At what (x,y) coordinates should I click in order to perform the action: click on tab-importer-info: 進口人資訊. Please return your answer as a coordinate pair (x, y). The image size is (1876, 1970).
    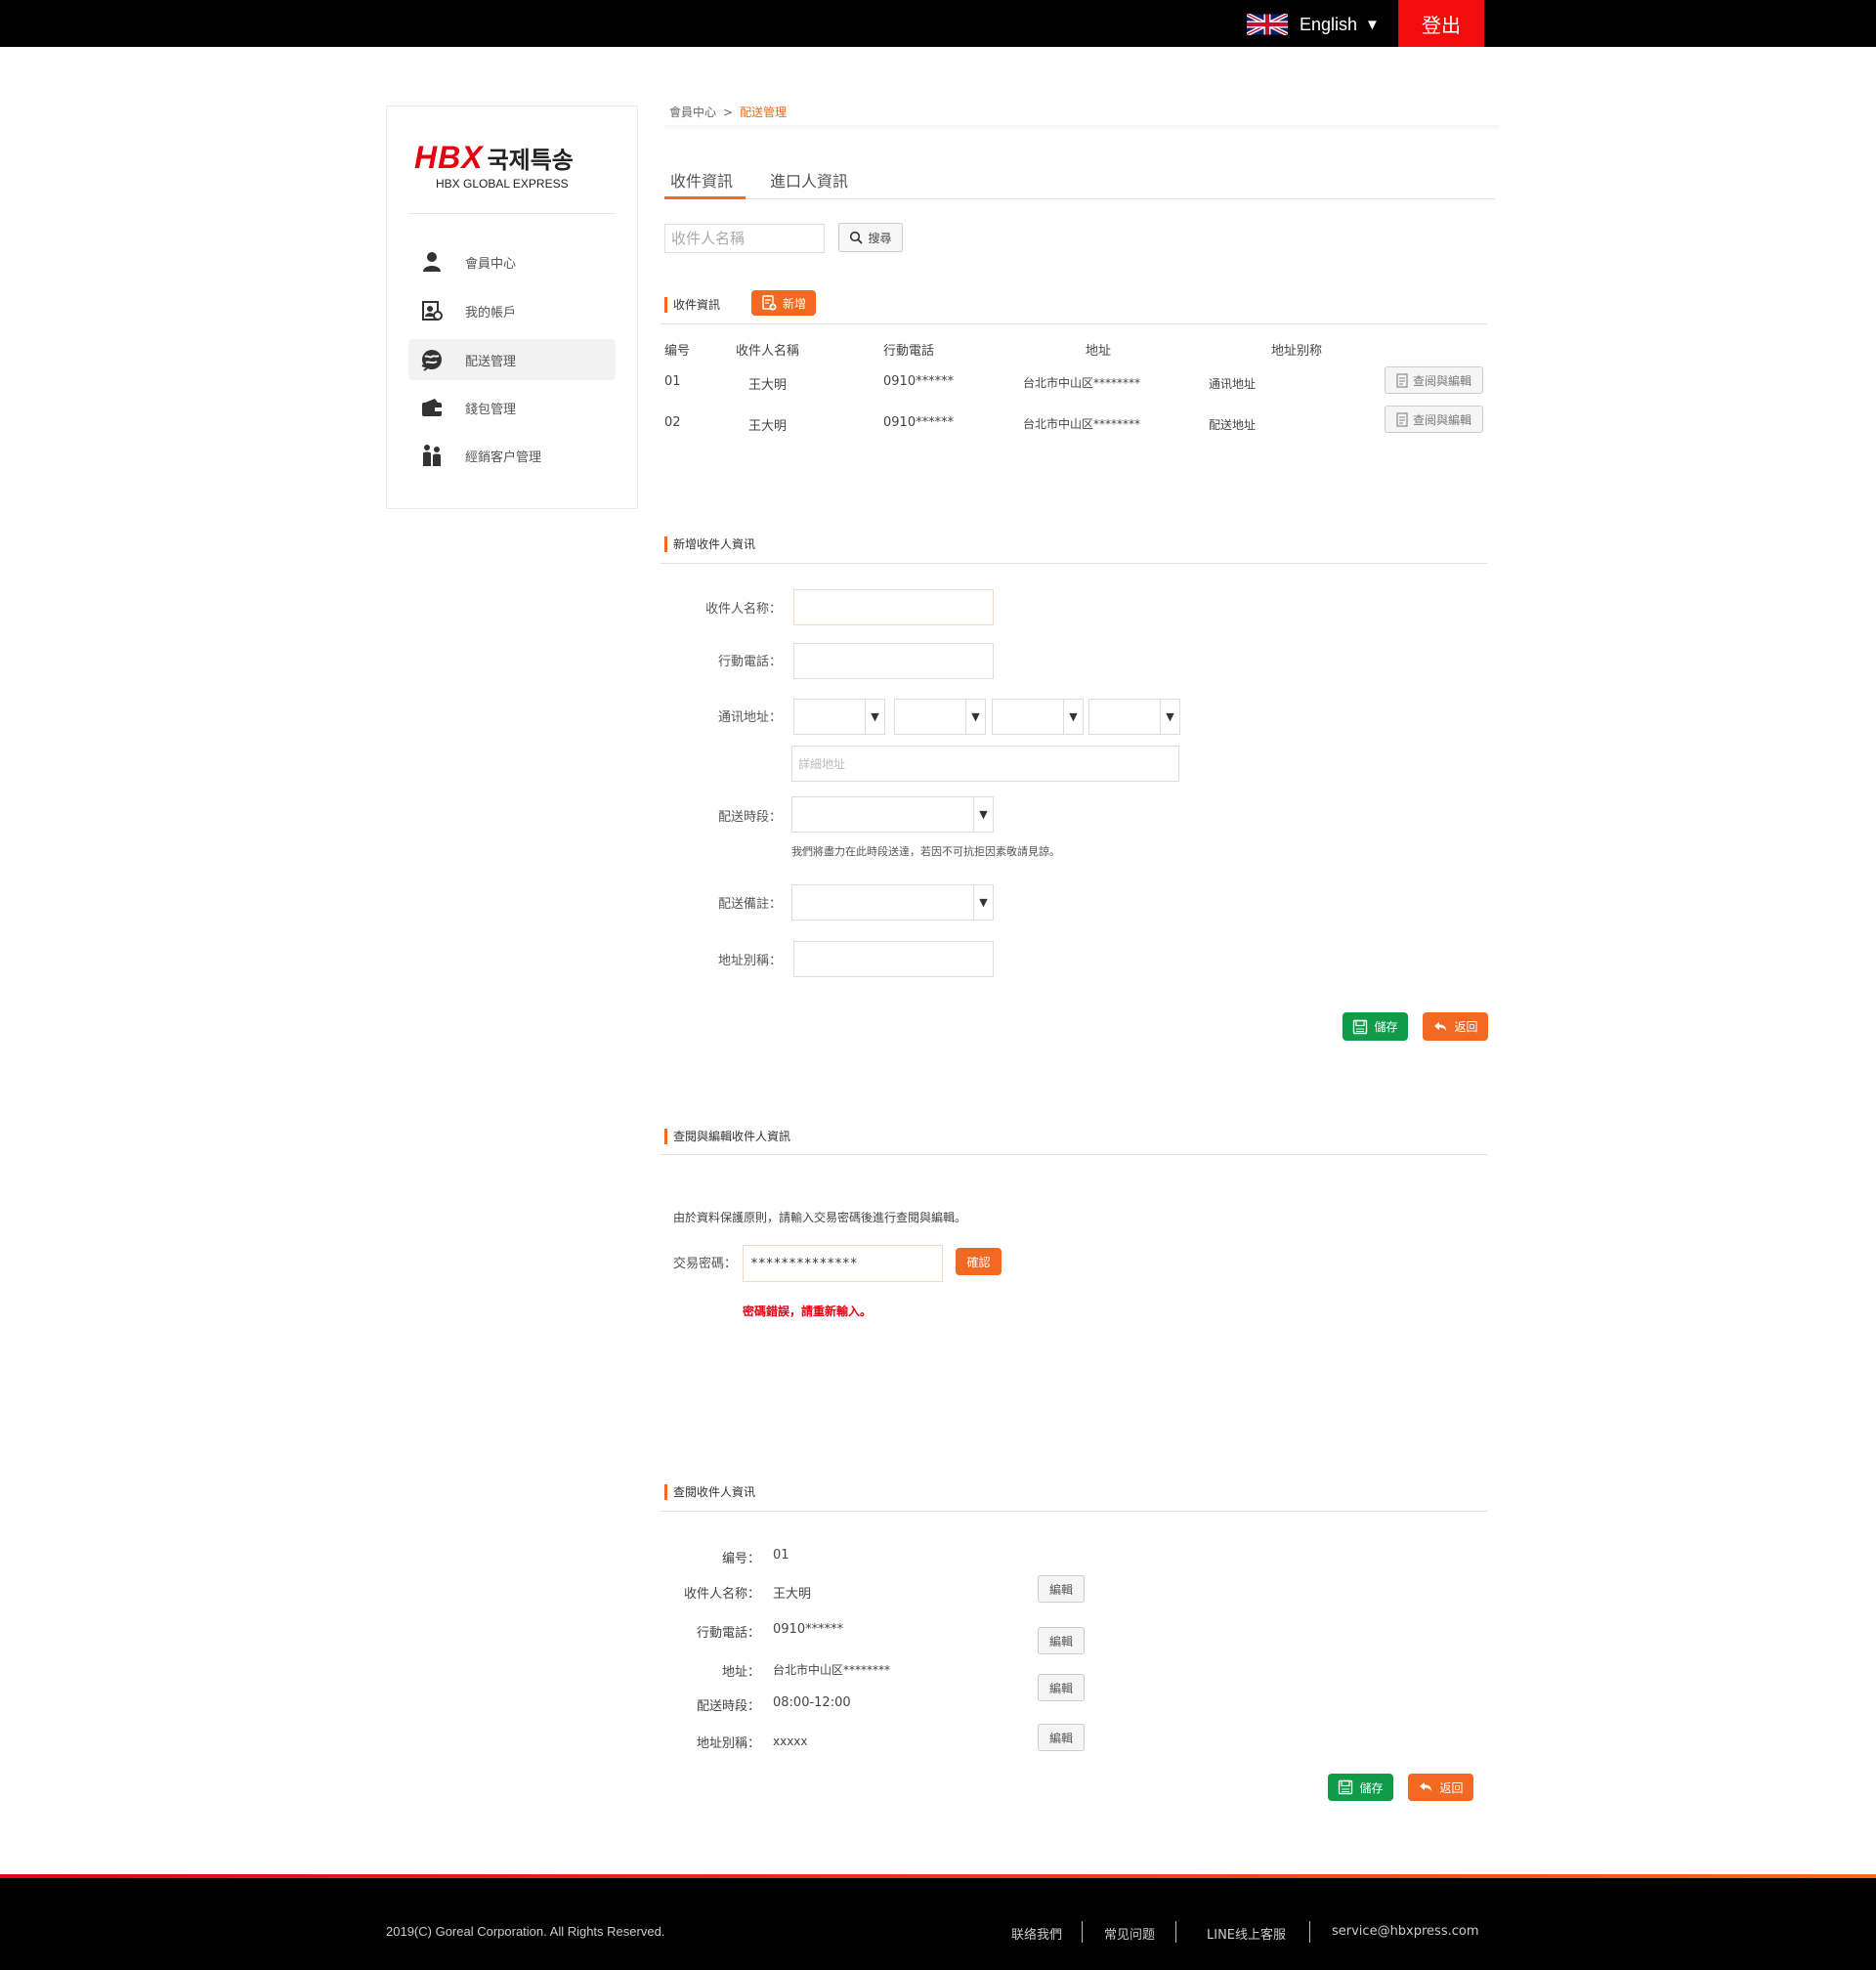
    Looking at the image, I should click on (809, 180).